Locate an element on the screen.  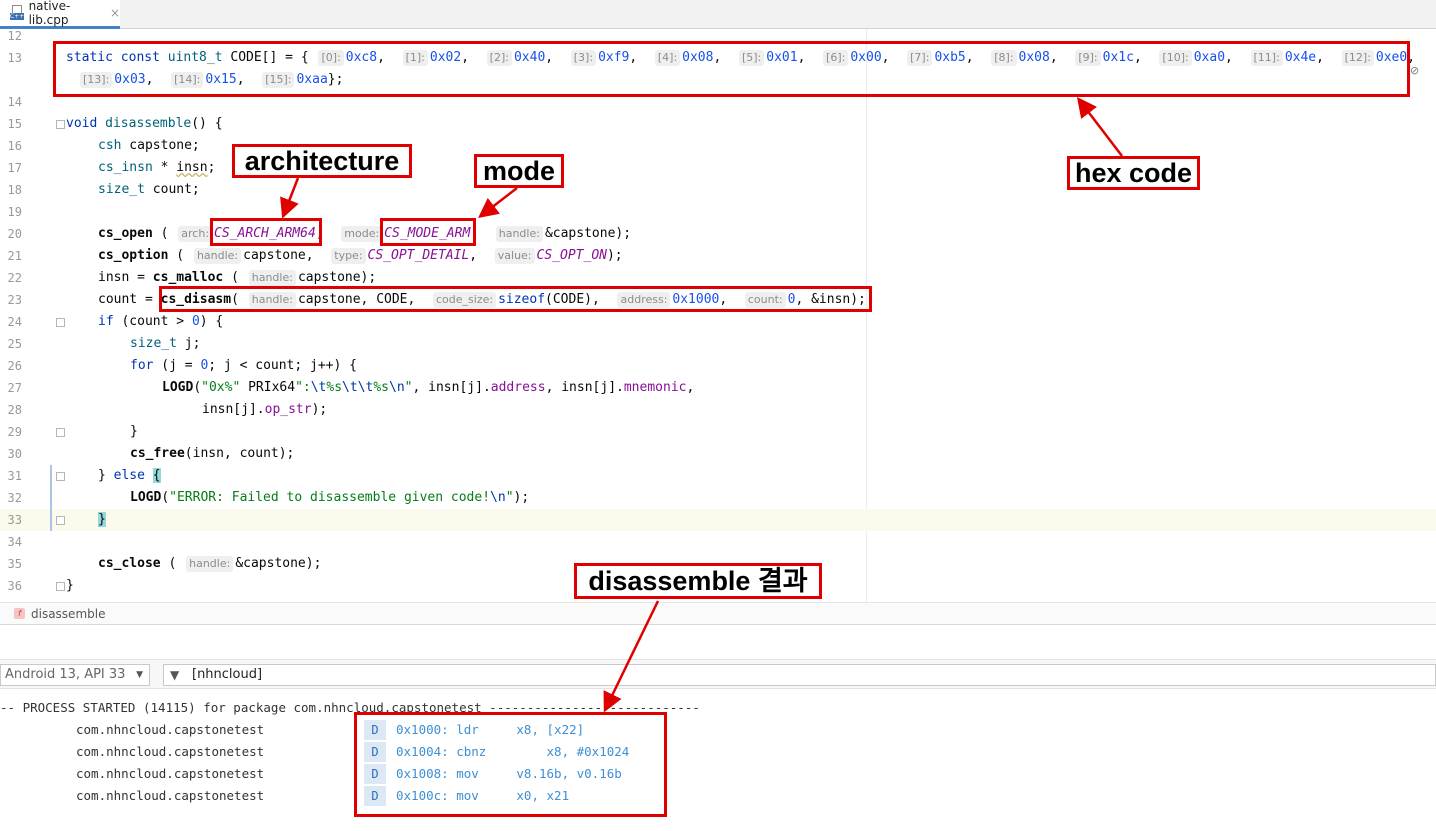
device-selector: Android 13, API 33 ▼ is located at coordinates (75, 675).